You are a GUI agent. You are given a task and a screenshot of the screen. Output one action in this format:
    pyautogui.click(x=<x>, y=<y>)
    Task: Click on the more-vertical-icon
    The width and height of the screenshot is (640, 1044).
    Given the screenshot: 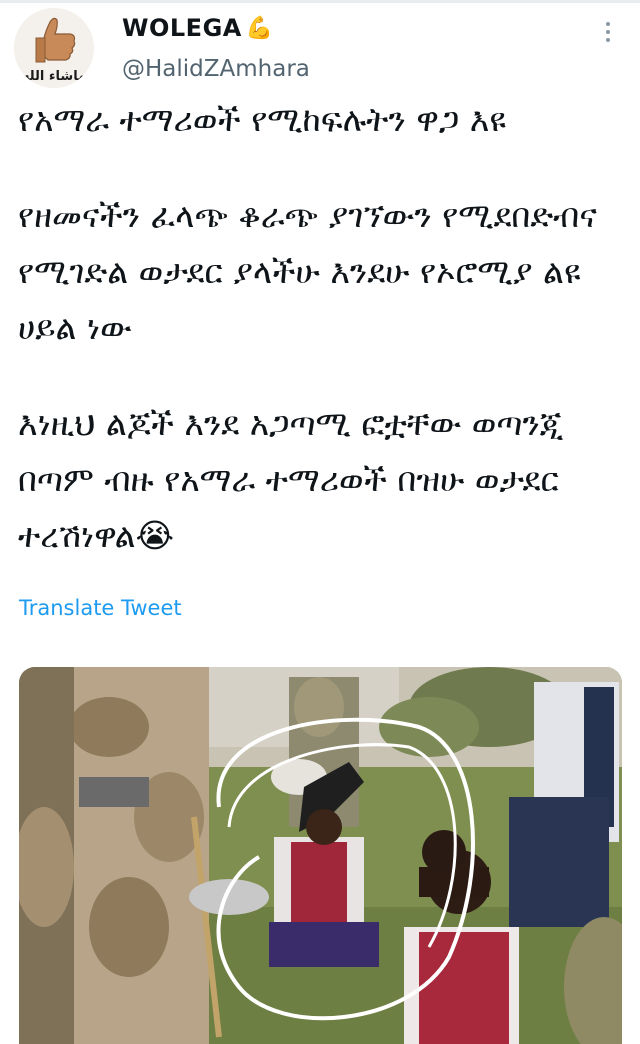 What is the action you would take?
    pyautogui.click(x=608, y=34)
    